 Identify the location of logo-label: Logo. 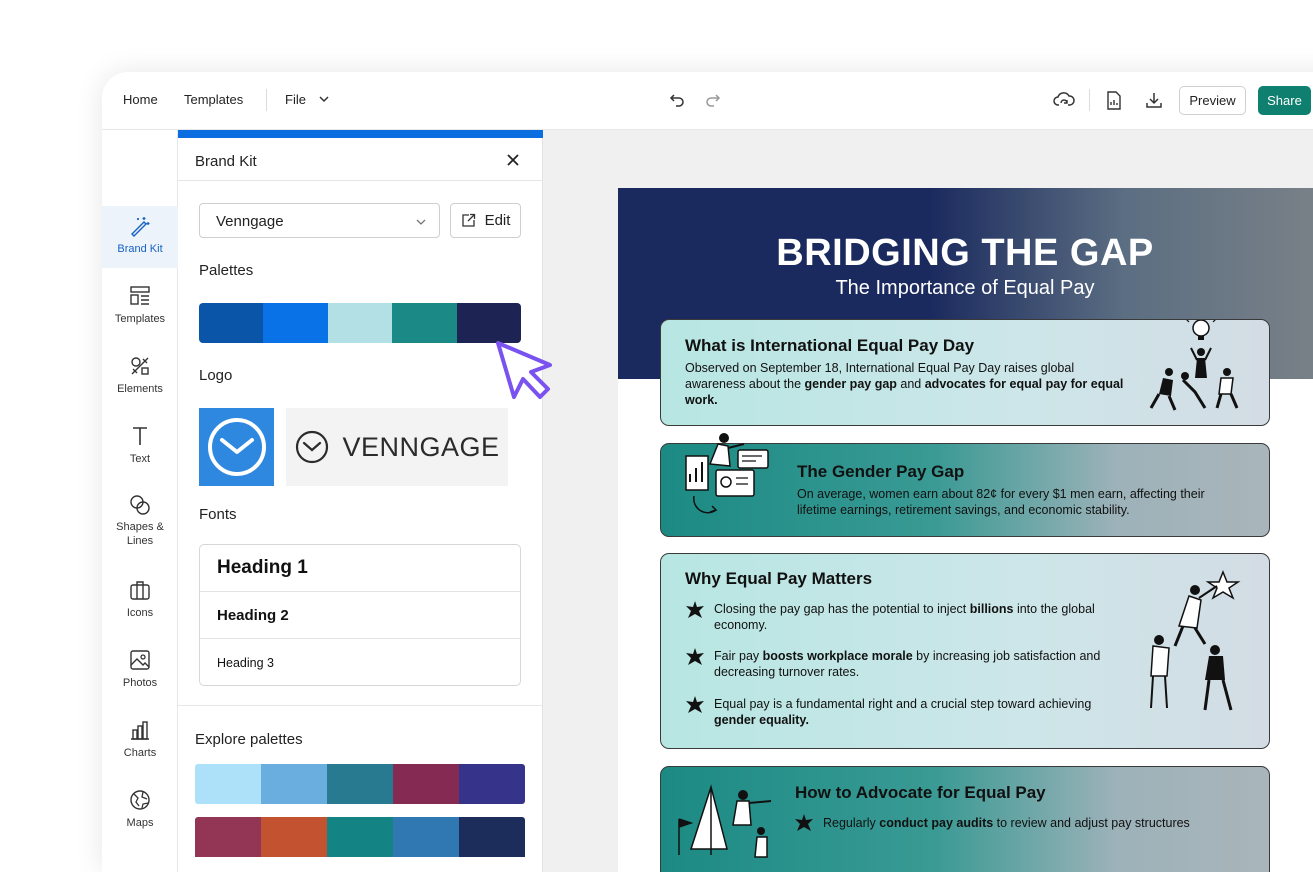
(216, 375).